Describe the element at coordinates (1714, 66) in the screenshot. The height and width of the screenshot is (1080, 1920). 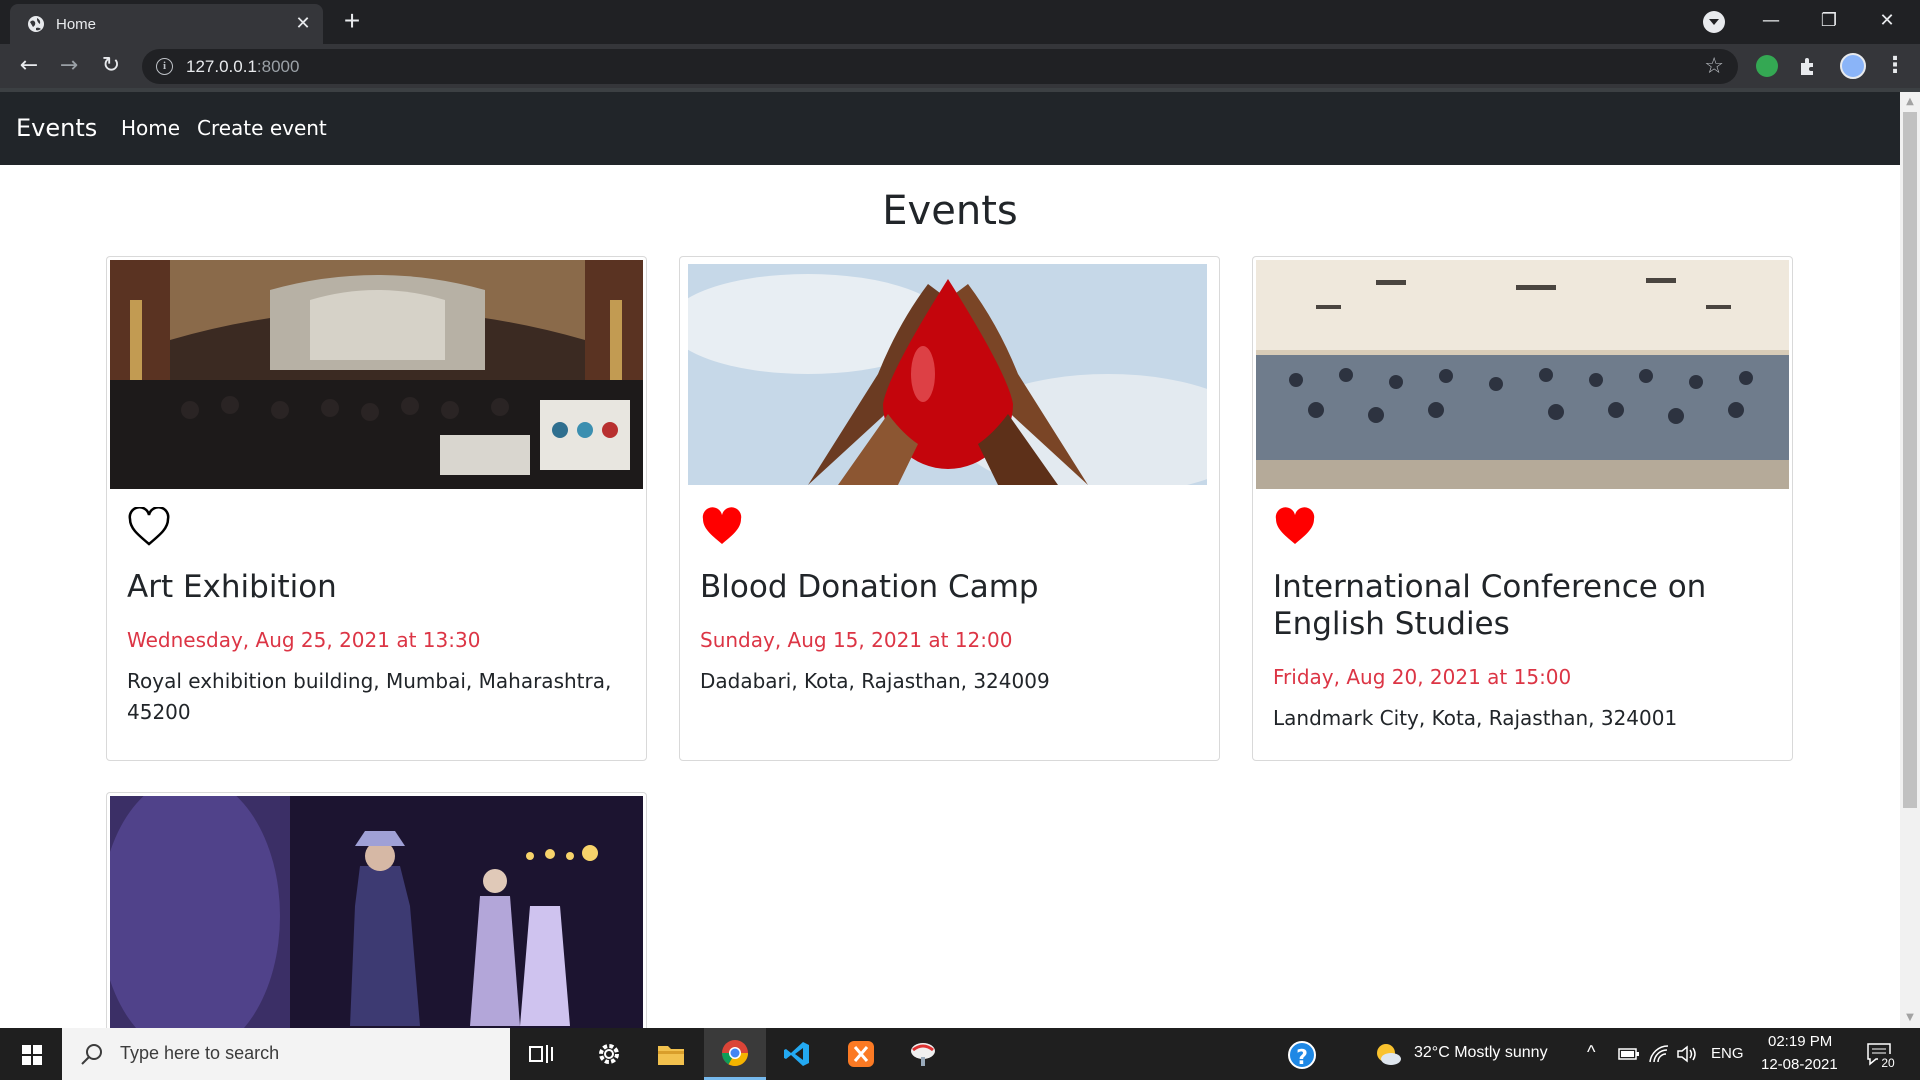
I see `bookmark-star-icon: ☆` at that location.